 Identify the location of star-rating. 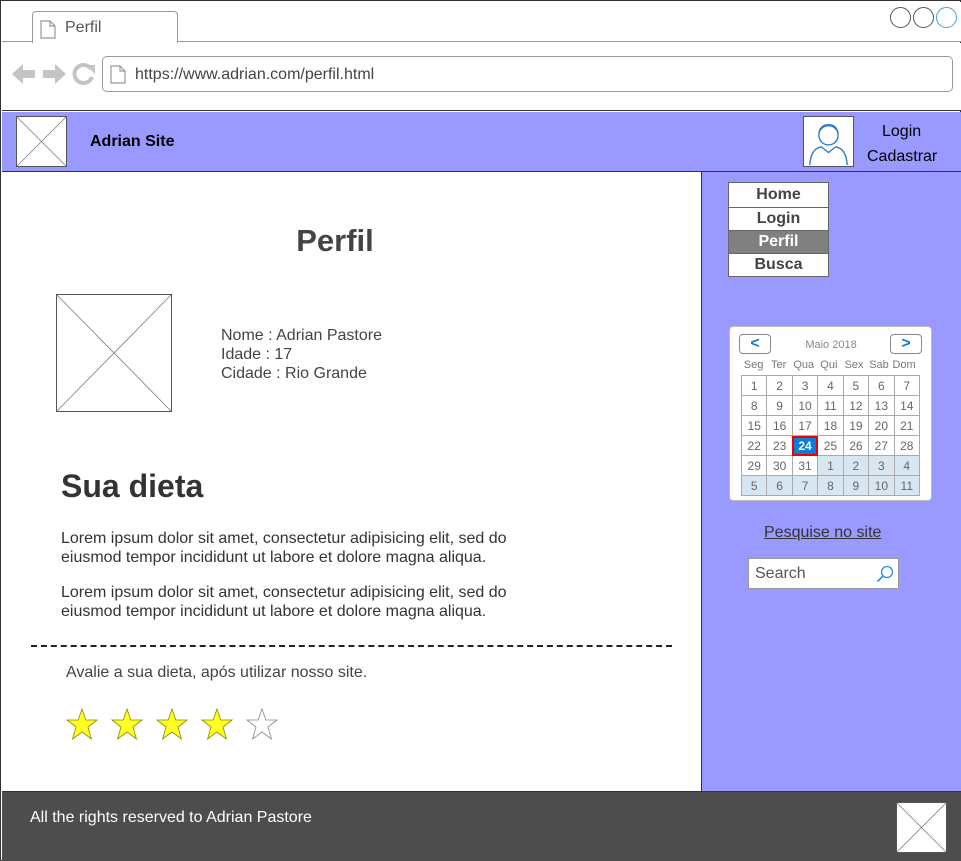
(172, 725).